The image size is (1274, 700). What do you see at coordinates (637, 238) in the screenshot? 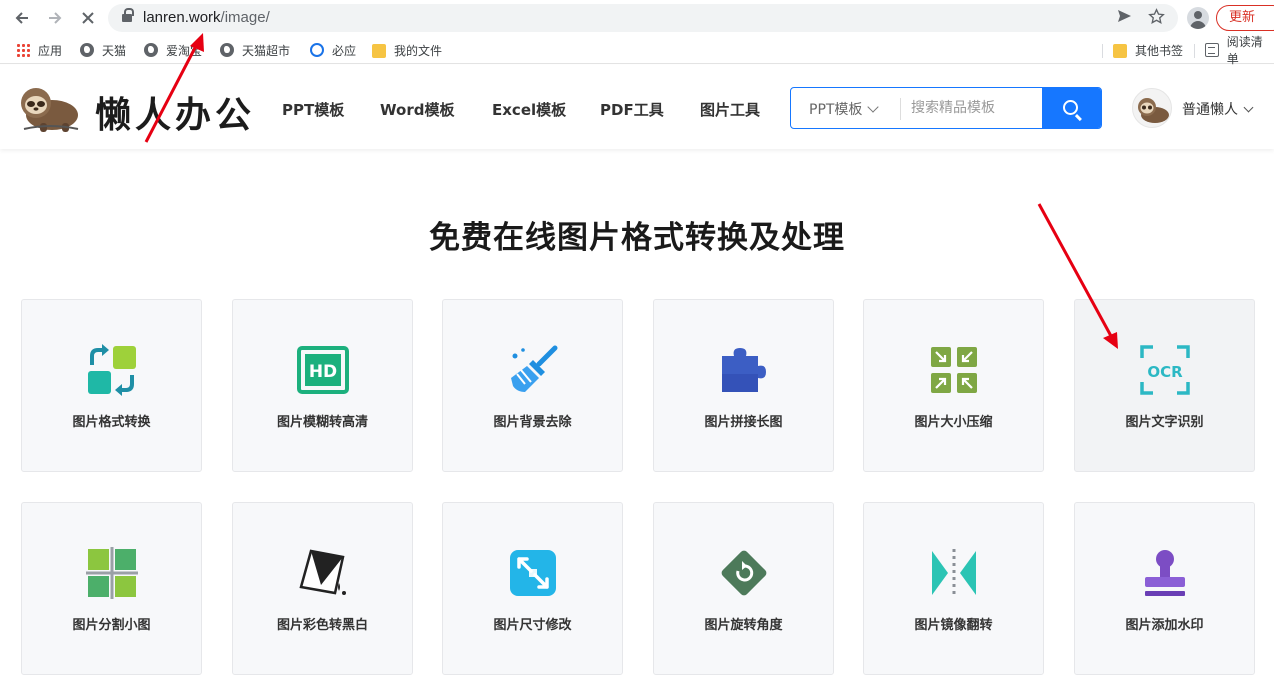
I see `page-title: 免费在线图片格式转换及处理` at bounding box center [637, 238].